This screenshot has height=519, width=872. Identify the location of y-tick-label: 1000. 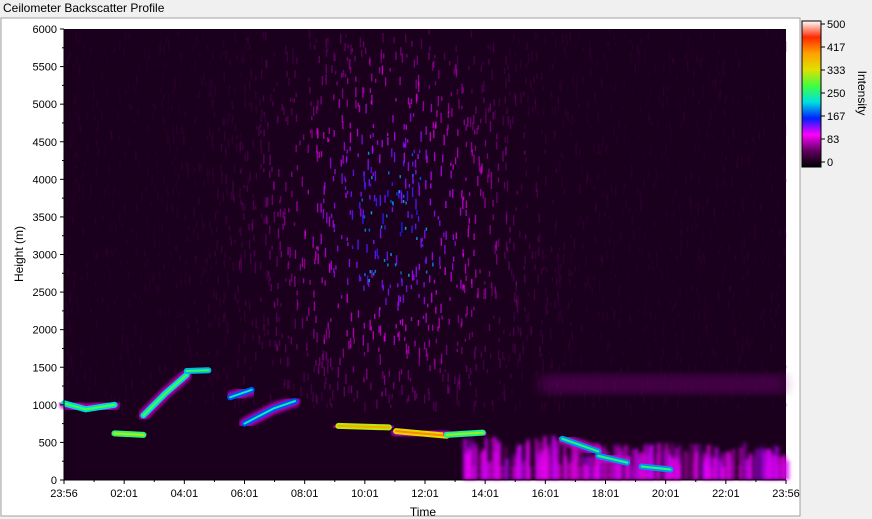
(45, 406).